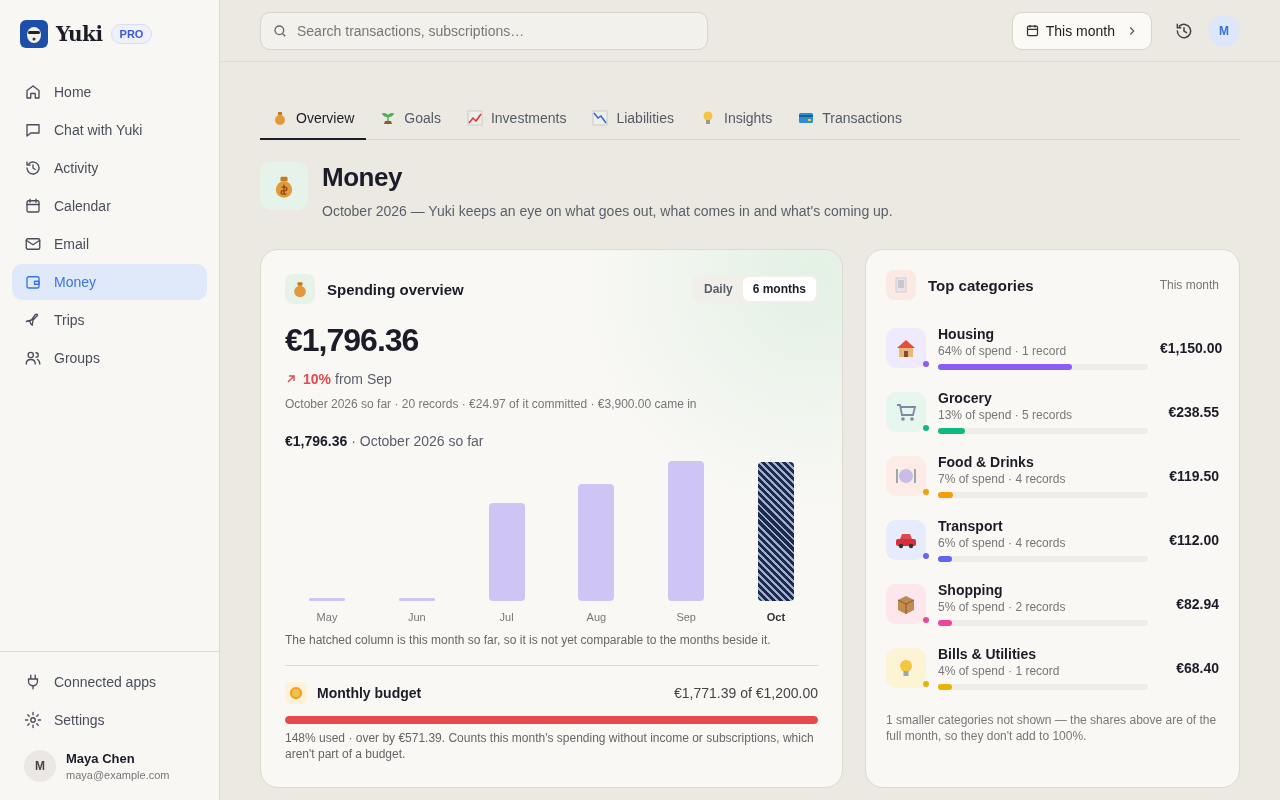  Describe the element at coordinates (1194, 540) in the screenshot. I see `category-amount: €112.00` at that location.